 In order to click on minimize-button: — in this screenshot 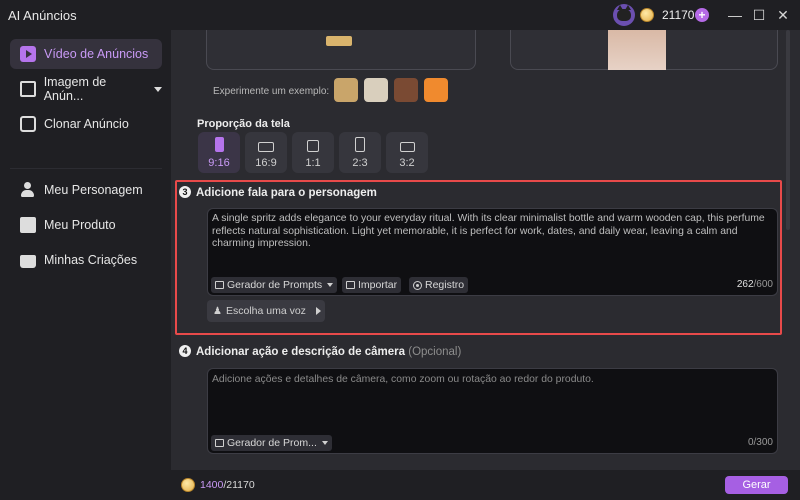, I will do `click(735, 15)`.